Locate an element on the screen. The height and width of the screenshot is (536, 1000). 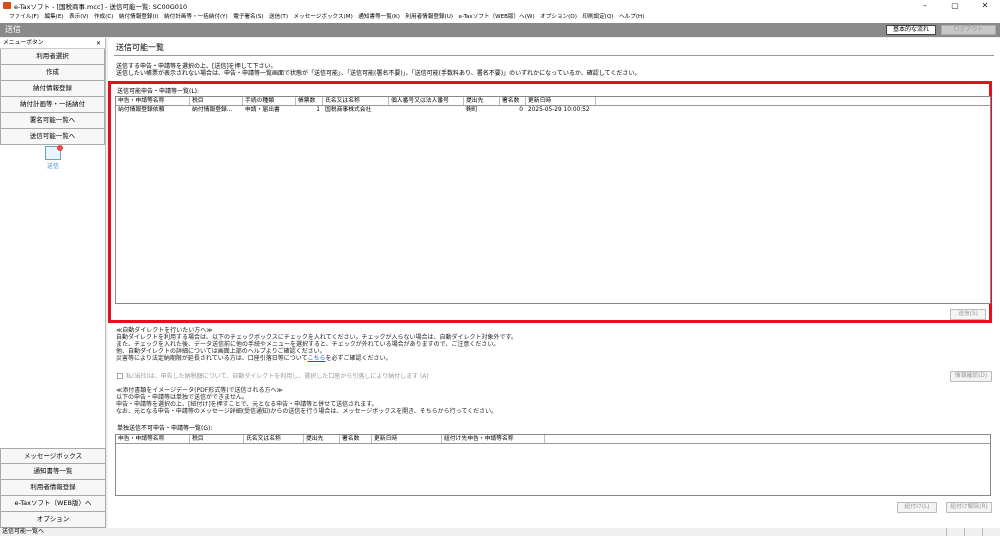
col-procedure-type: 手続の種類 is located at coordinates (269, 101).